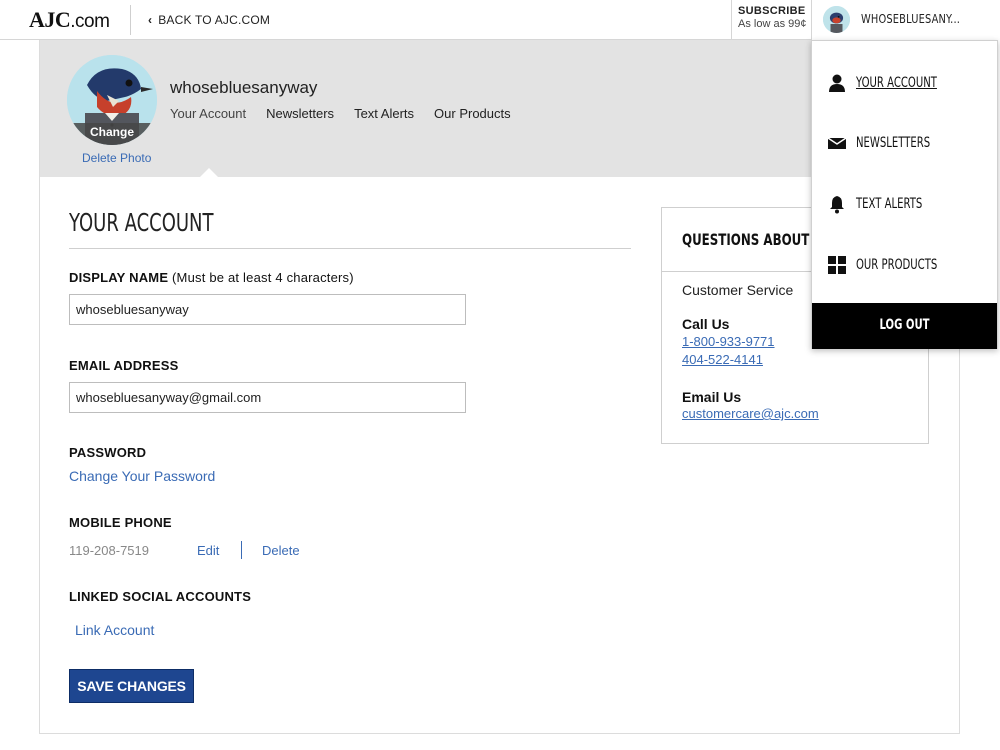 This screenshot has width=1000, height=750. Describe the element at coordinates (120, 522) in the screenshot. I see `mobile-phone-label: MOBILE PHONE` at that location.